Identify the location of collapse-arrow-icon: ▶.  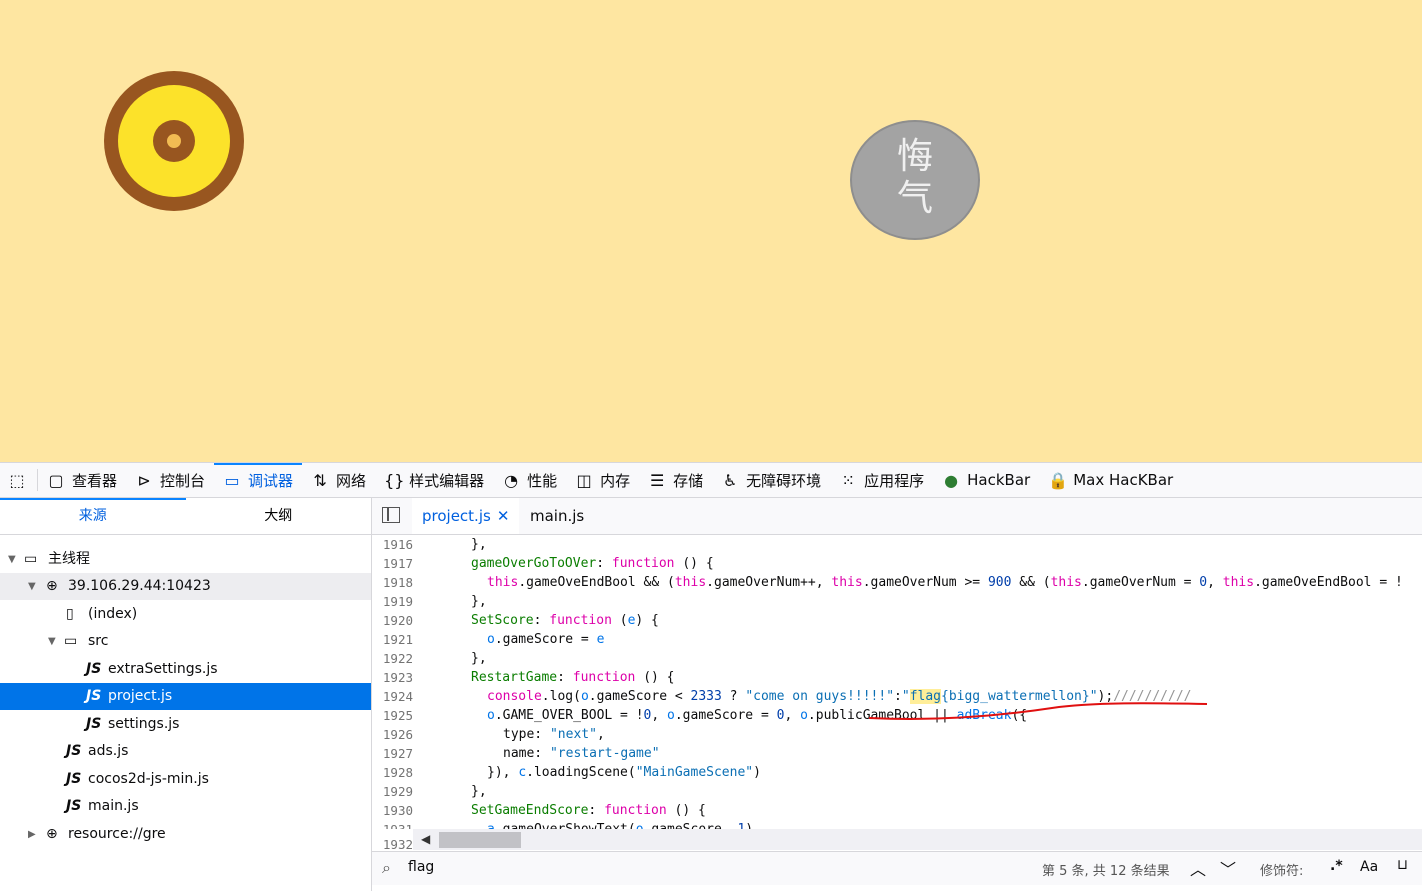
(32, 834).